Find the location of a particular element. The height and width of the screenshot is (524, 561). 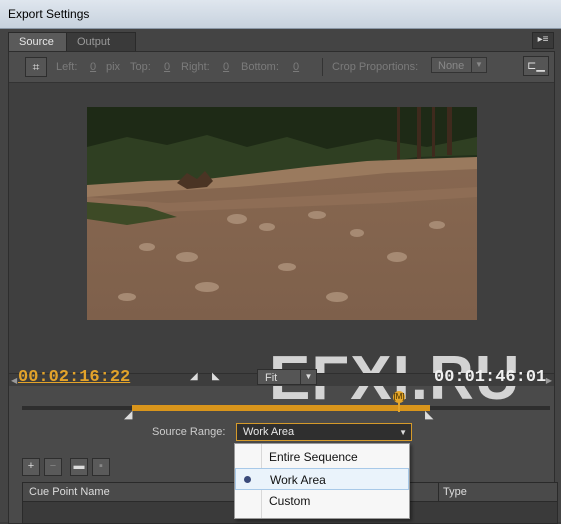

crop-right-label: Right: is located at coordinates (195, 67).